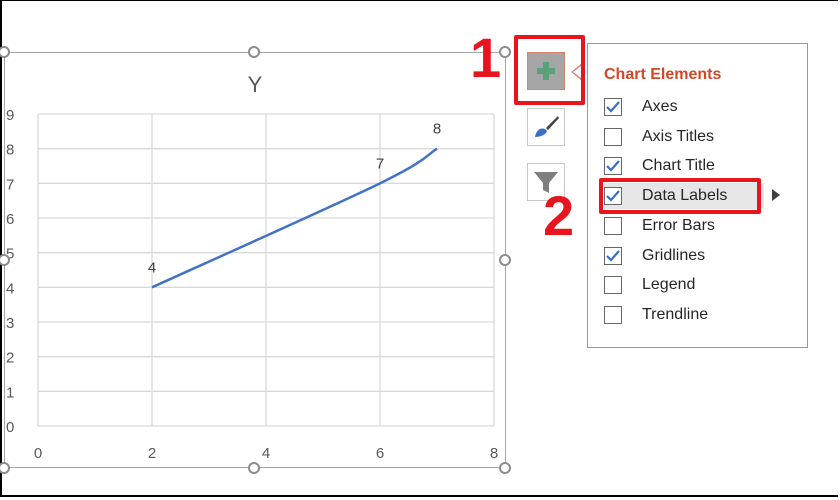 This screenshot has width=840, height=500. What do you see at coordinates (684, 107) in the screenshot?
I see `chart-element-axes: Axes` at bounding box center [684, 107].